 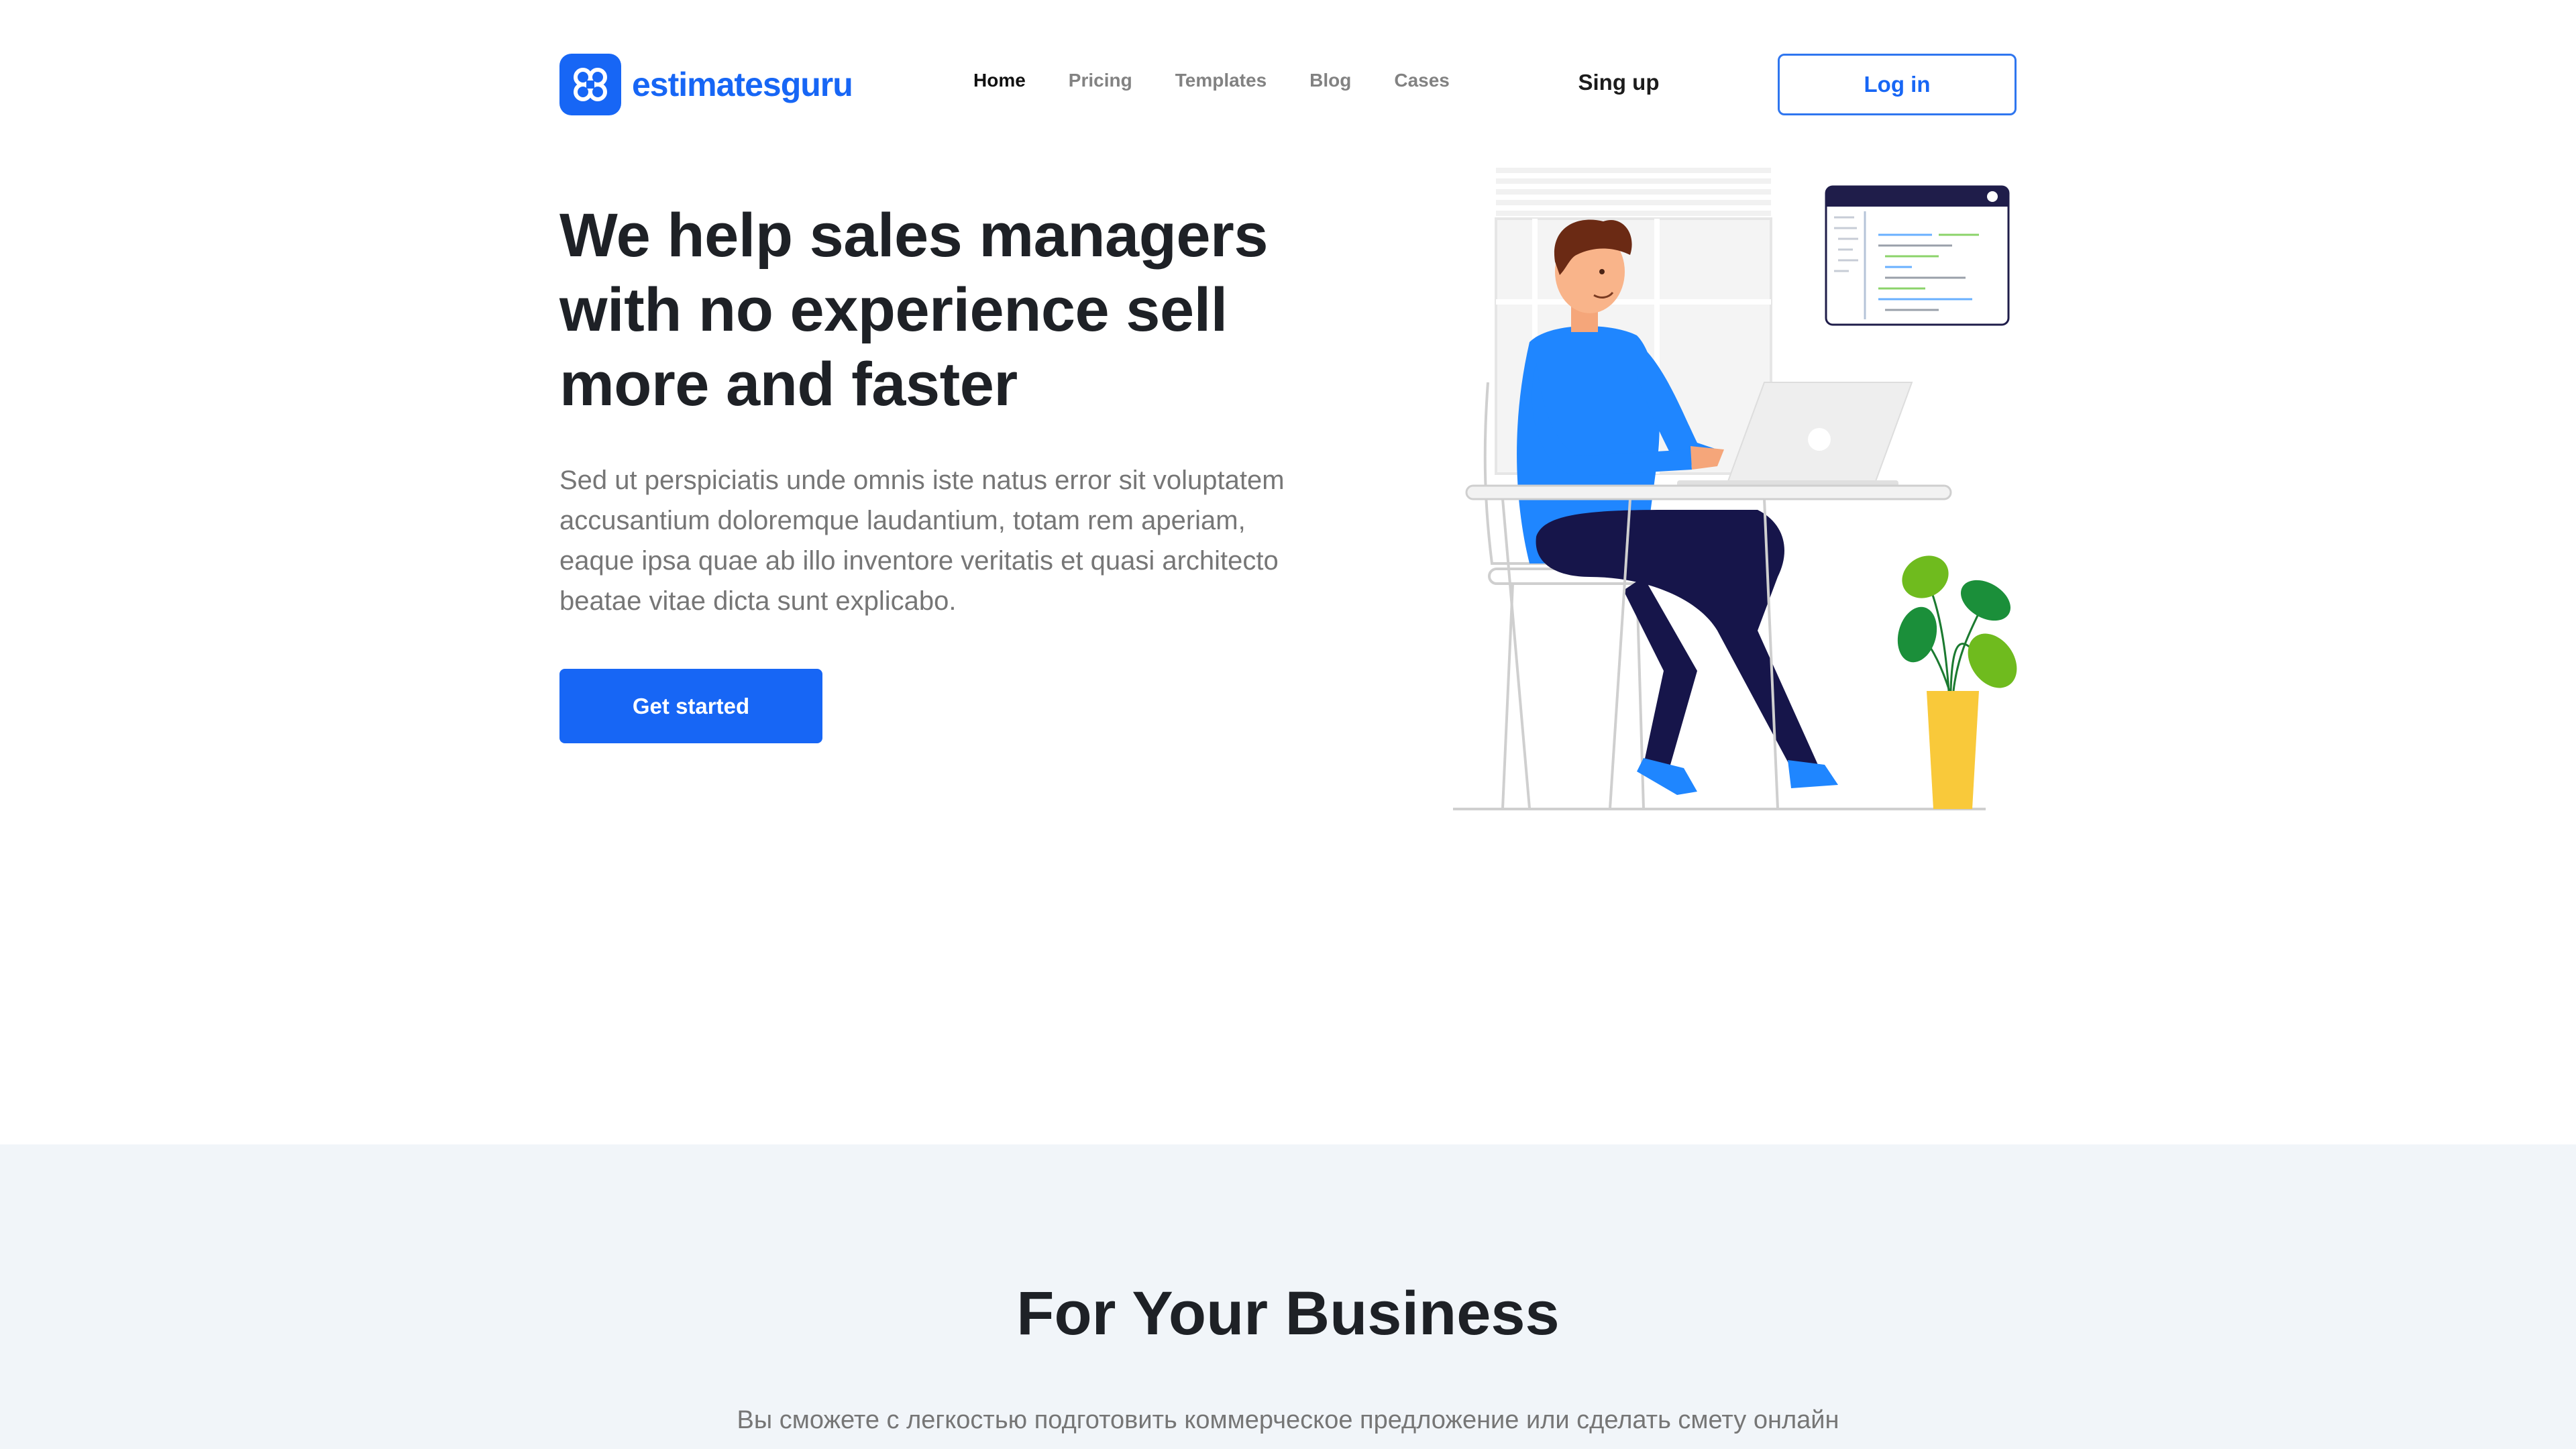 I want to click on hero-illustration, so click(x=1737, y=493).